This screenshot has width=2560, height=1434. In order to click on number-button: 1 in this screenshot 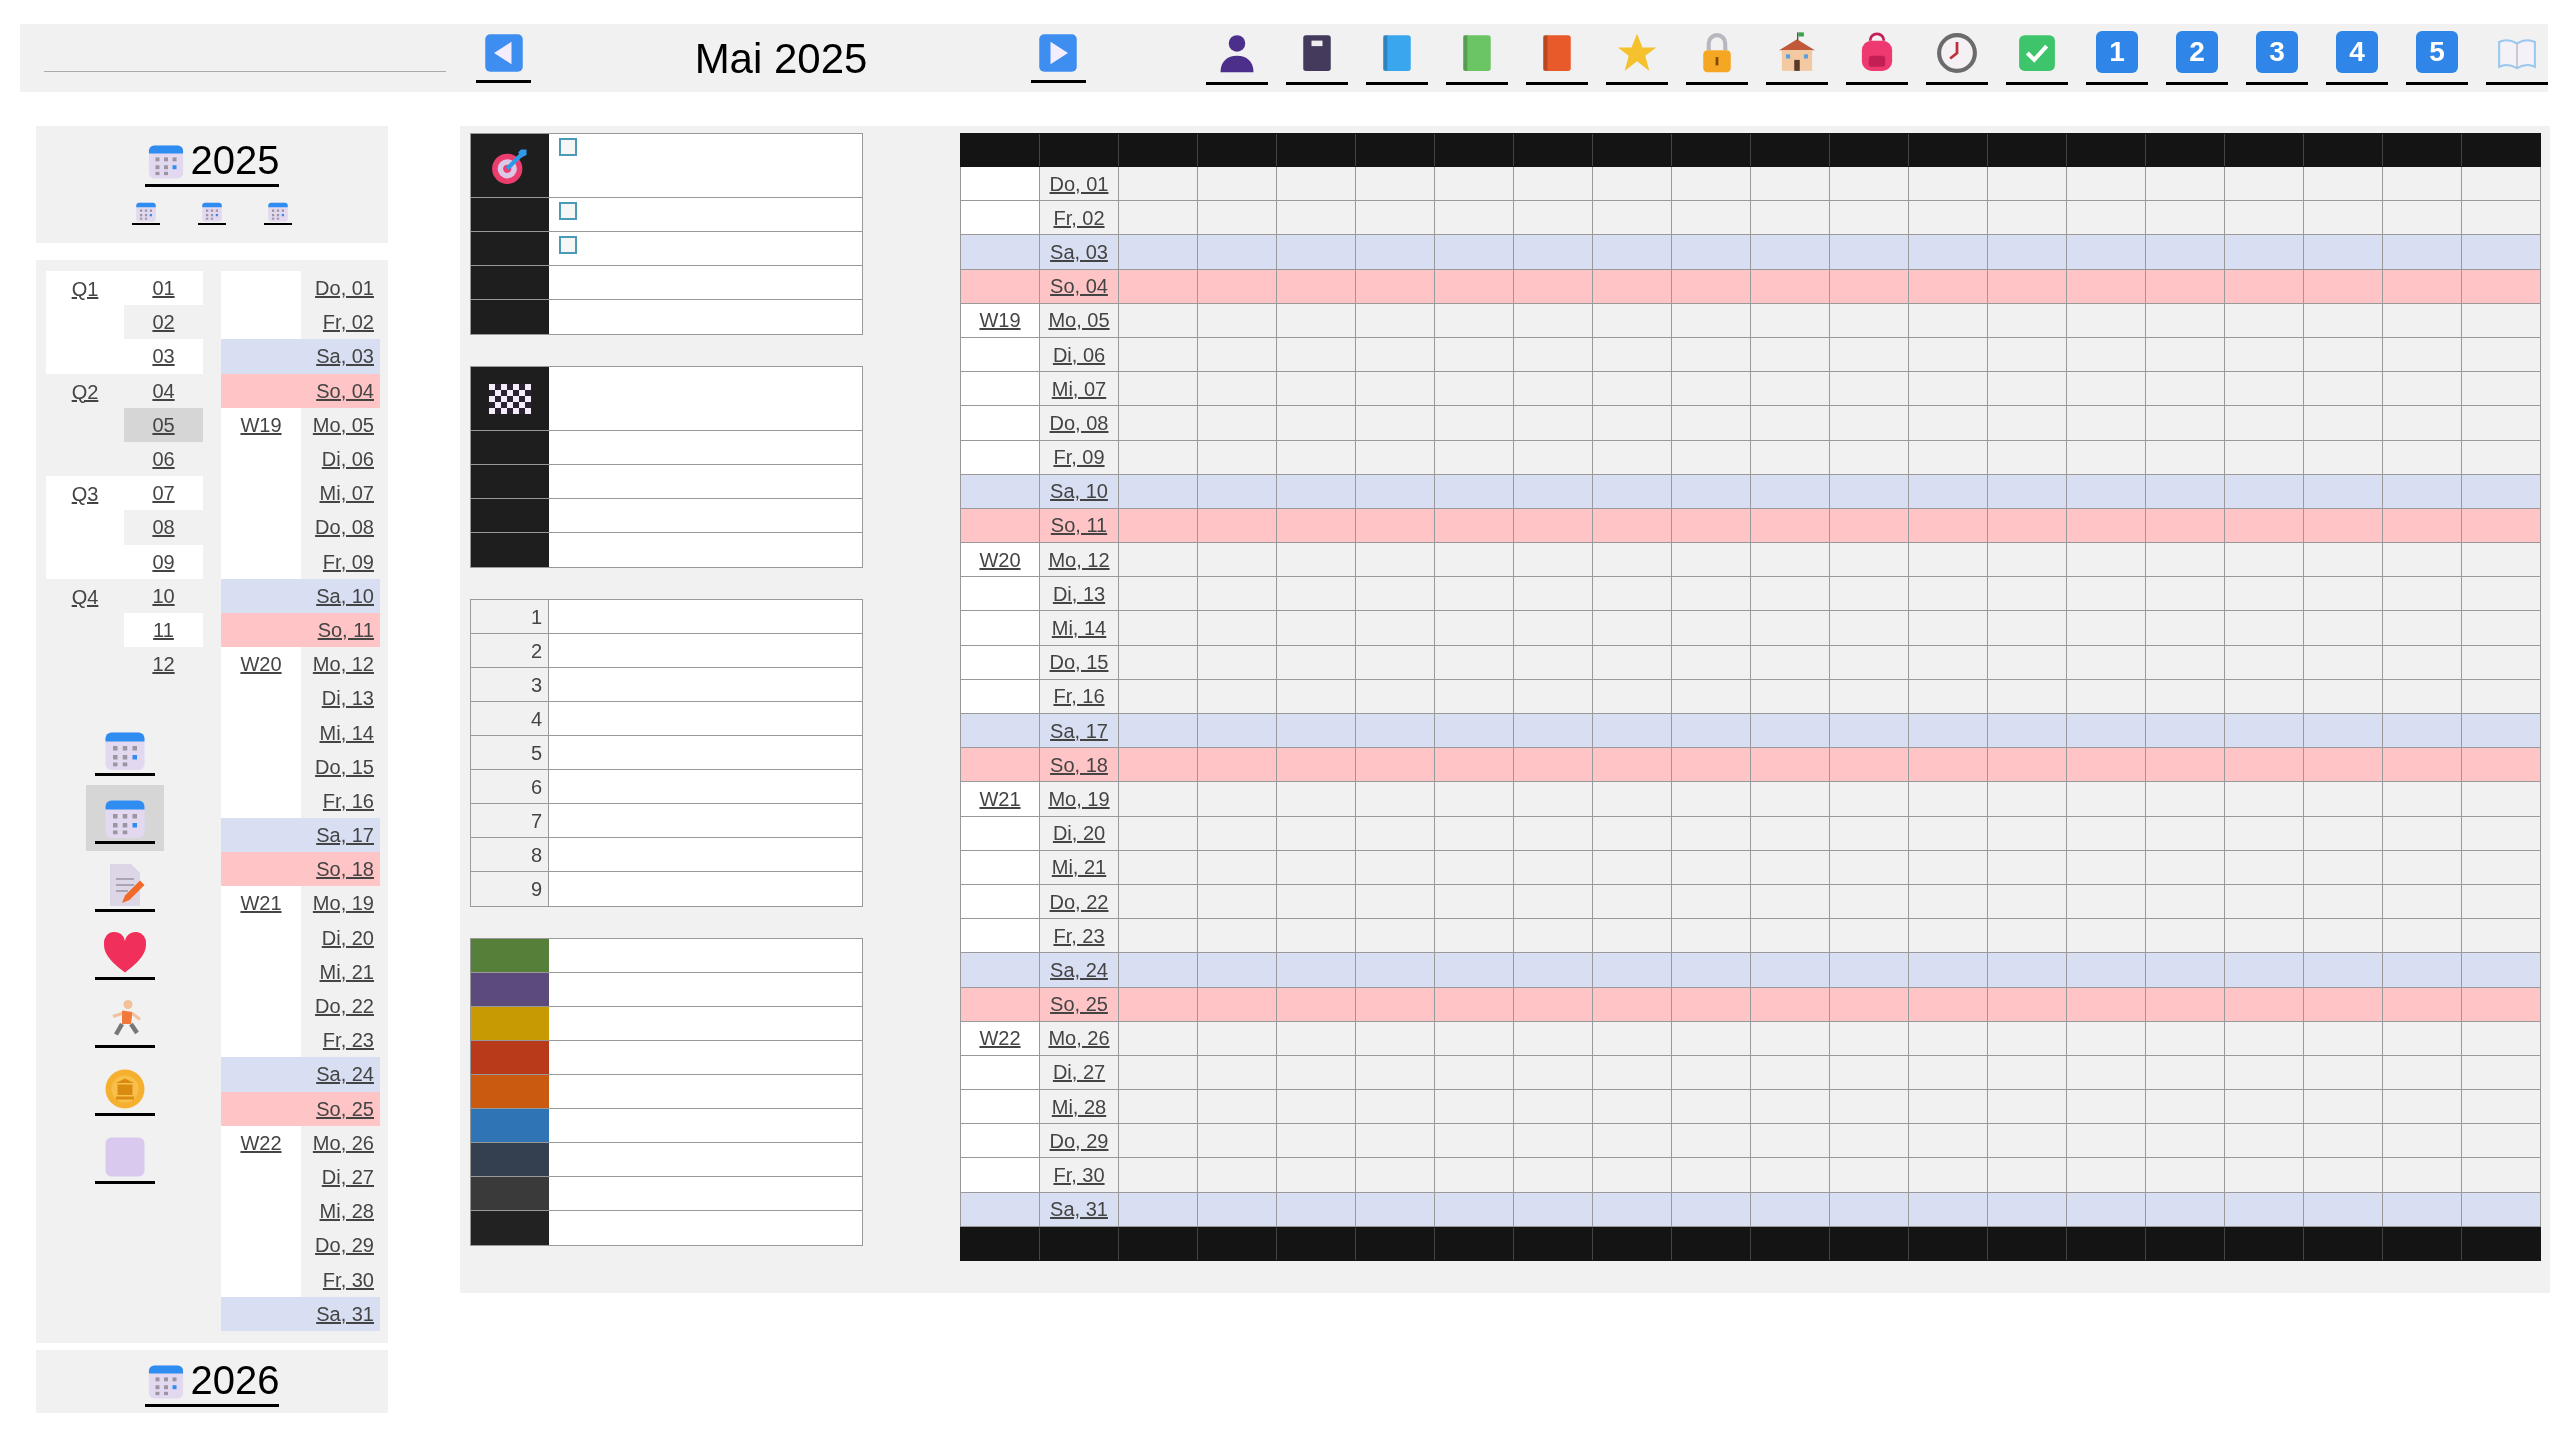, I will do `click(2117, 52)`.